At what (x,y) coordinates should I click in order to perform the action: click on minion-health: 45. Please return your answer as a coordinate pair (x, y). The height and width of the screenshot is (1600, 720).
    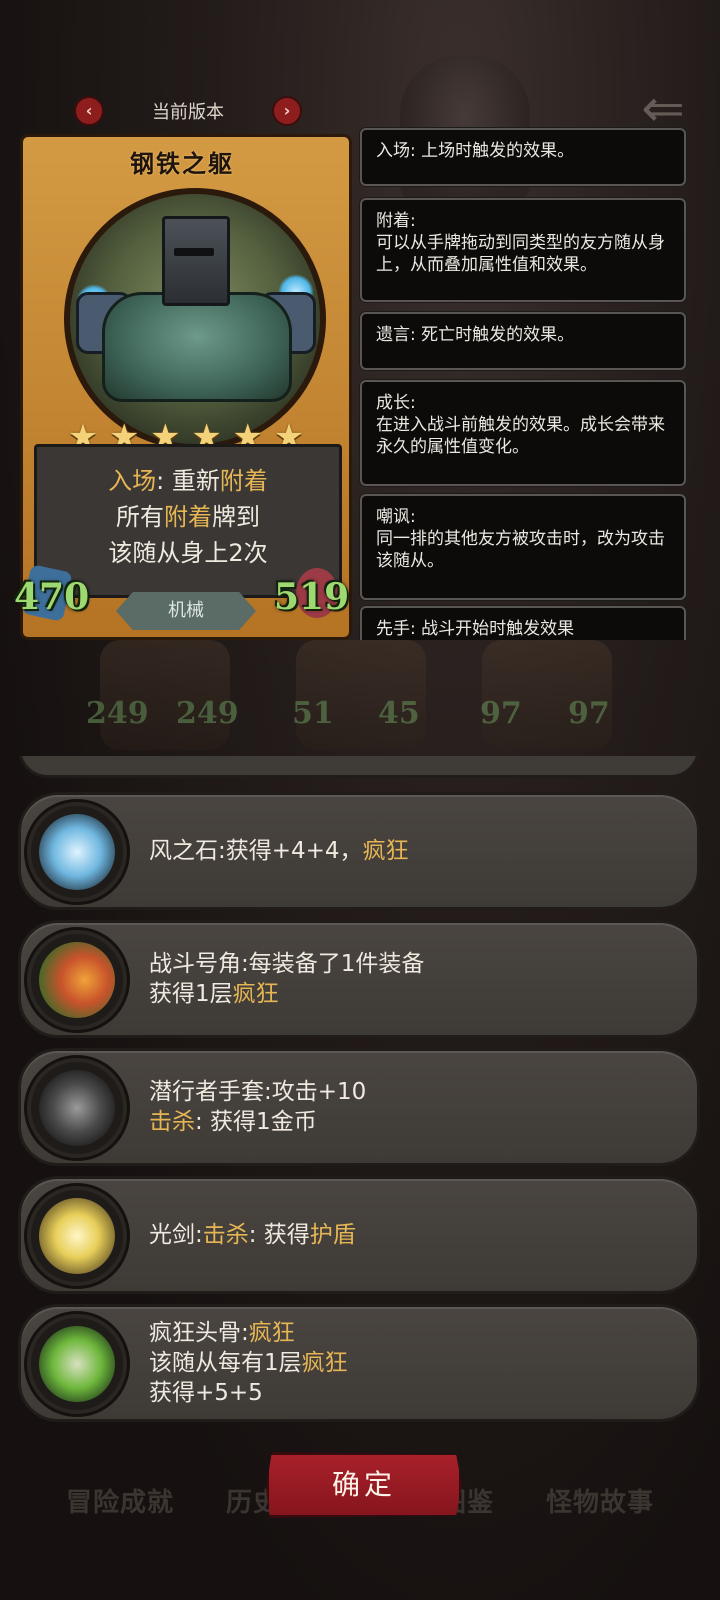
    Looking at the image, I should click on (399, 713).